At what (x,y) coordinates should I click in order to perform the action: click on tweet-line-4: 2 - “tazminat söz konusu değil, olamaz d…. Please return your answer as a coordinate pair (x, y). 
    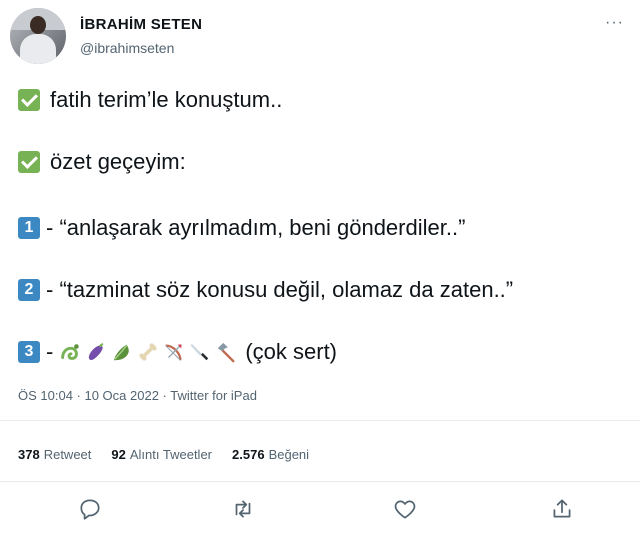
    Looking at the image, I should click on (265, 290).